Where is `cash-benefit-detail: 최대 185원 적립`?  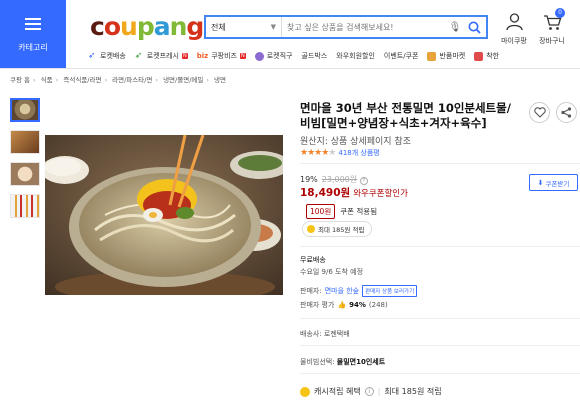 cash-benefit-detail: 최대 185원 적립 is located at coordinates (413, 391).